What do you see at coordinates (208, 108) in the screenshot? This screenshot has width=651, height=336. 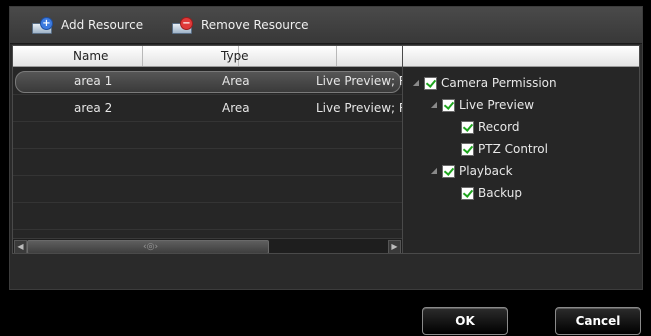 I see `table-row: area 2 Area Live Preview; Re` at bounding box center [208, 108].